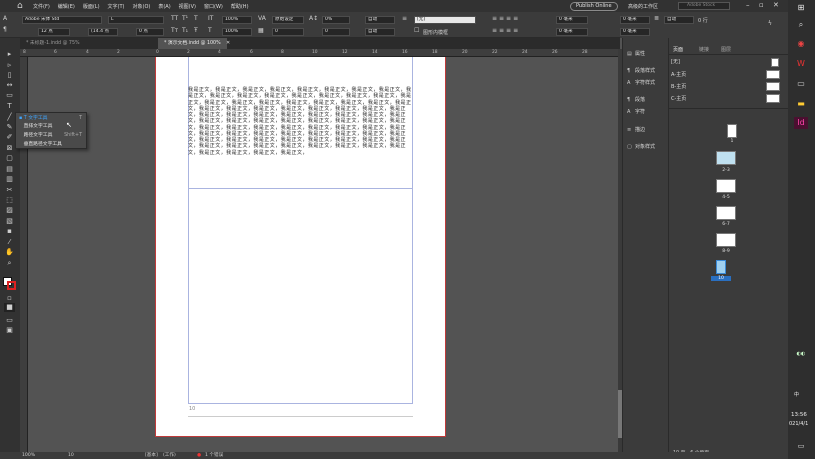 This screenshot has height=459, width=815. I want to click on flyout-vertical-type-tool: 直排文字工具, so click(52, 126).